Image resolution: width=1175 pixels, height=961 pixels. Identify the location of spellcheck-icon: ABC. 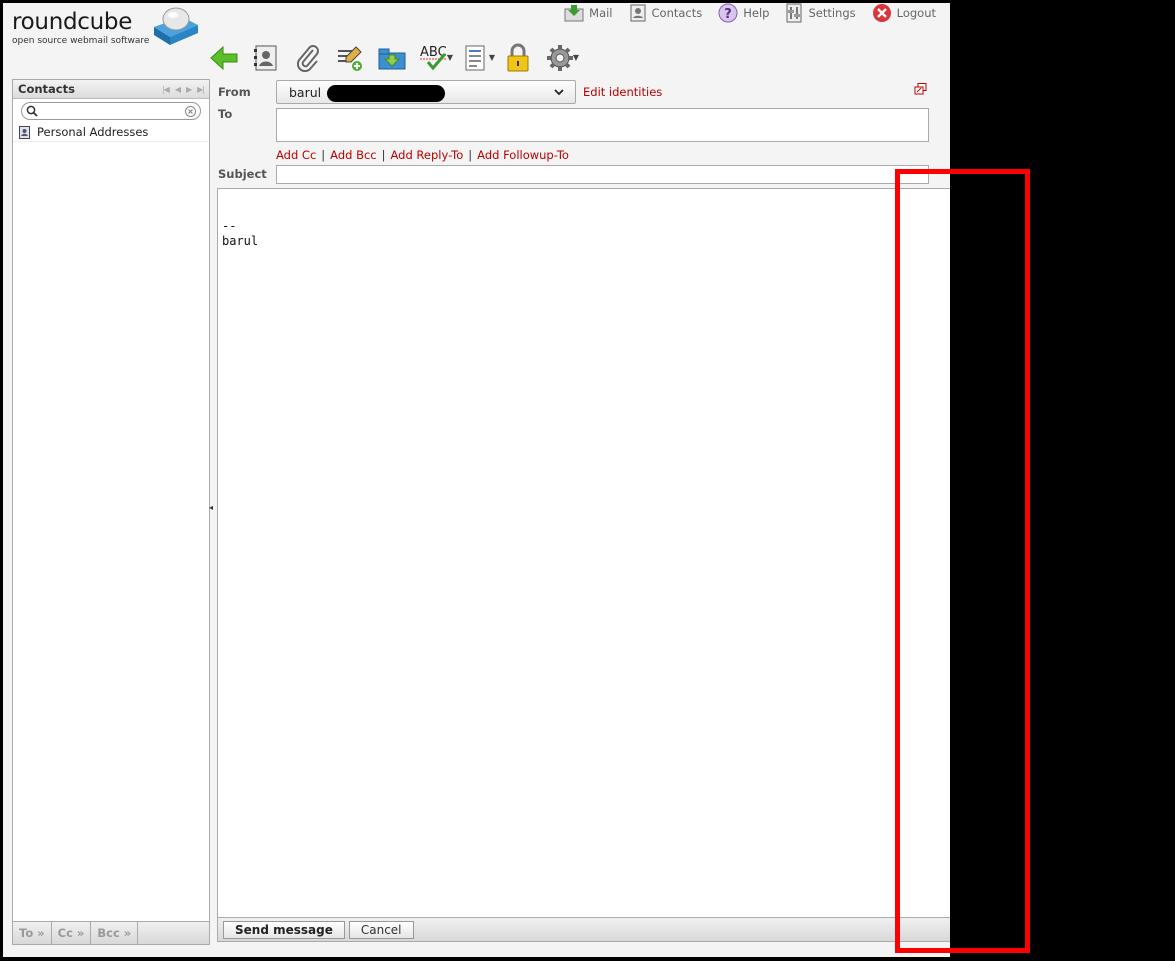
(433, 58).